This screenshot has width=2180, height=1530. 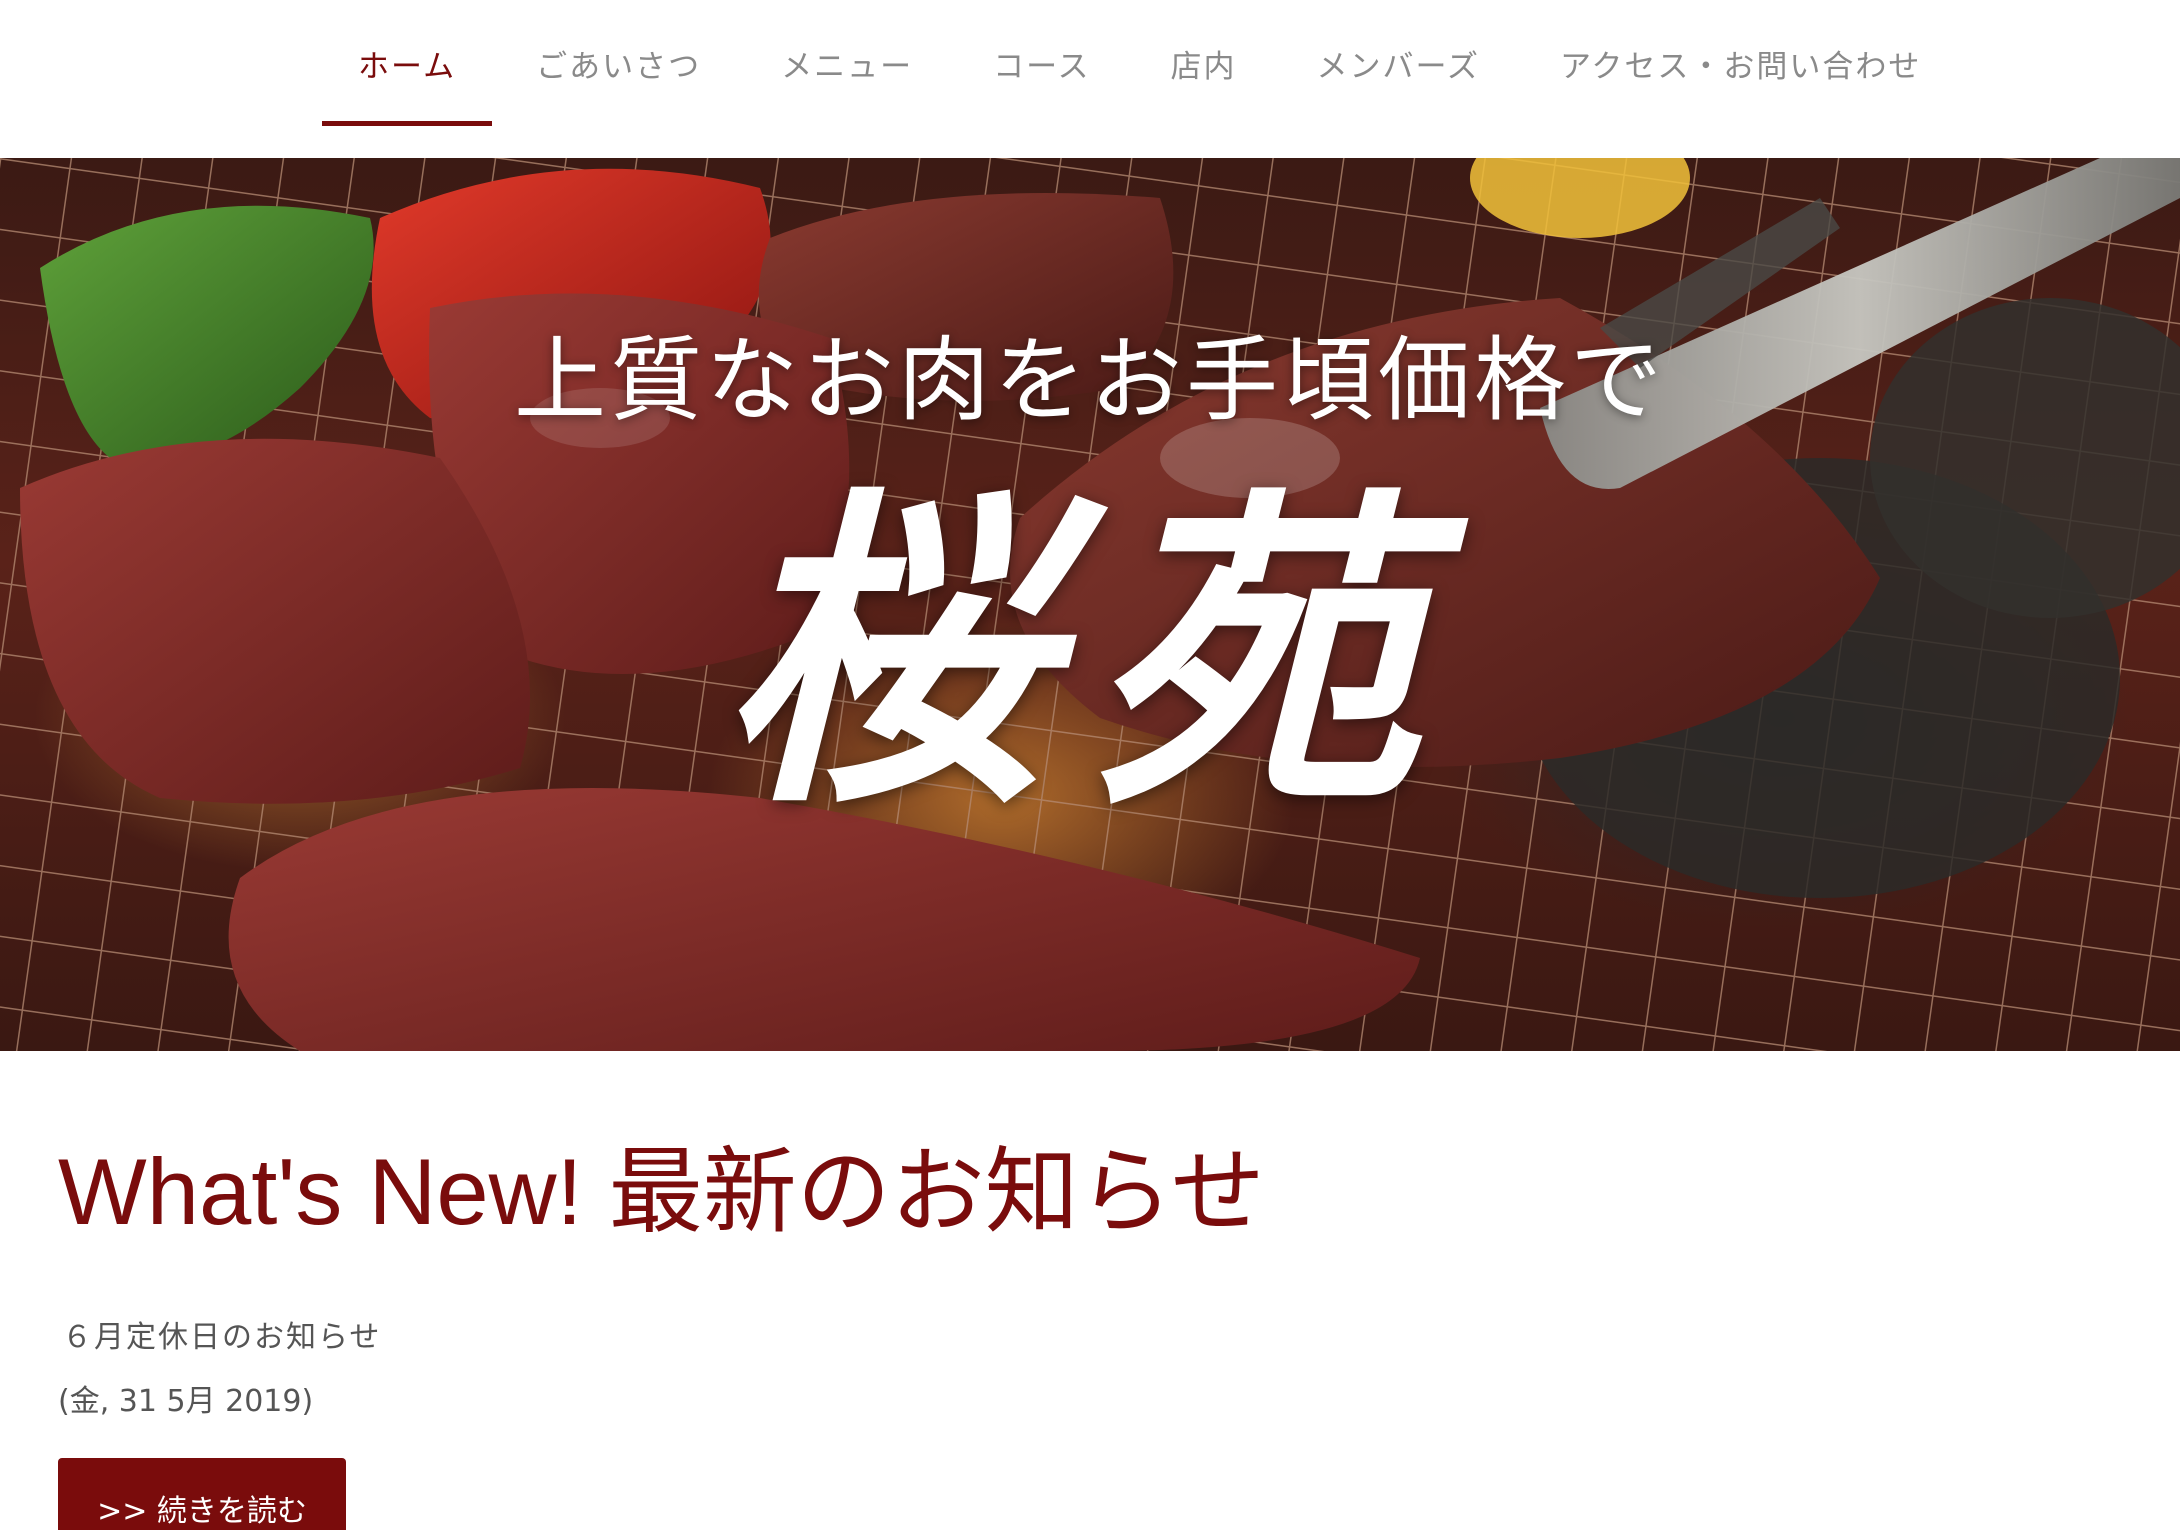 I want to click on news-item-title: ６月定休日のお知らせ, so click(x=221, y=1334).